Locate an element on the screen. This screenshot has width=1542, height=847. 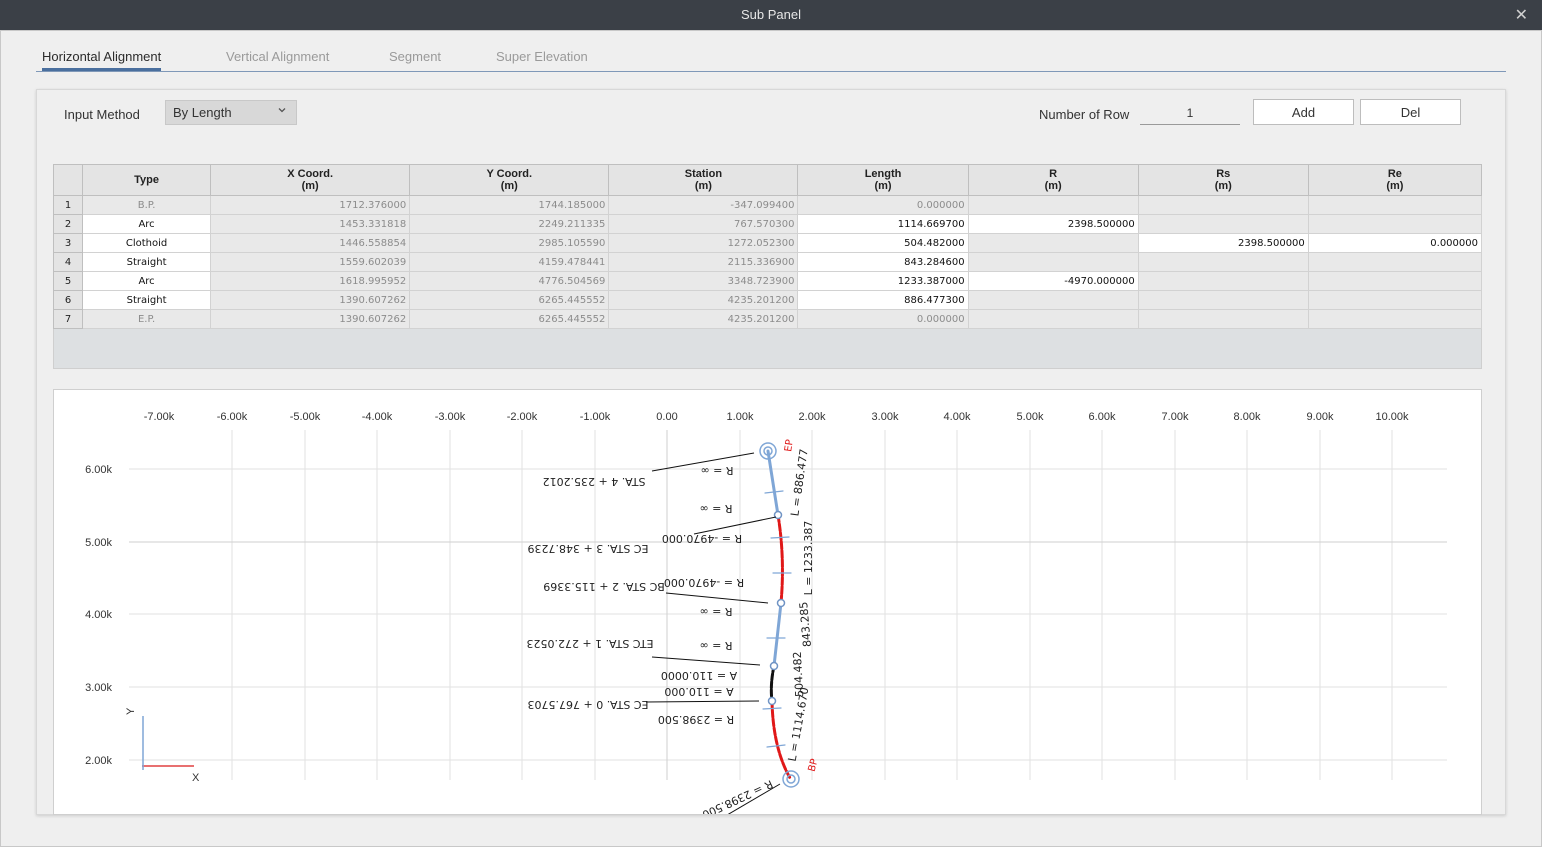
cell-rs is located at coordinates (1223, 281).